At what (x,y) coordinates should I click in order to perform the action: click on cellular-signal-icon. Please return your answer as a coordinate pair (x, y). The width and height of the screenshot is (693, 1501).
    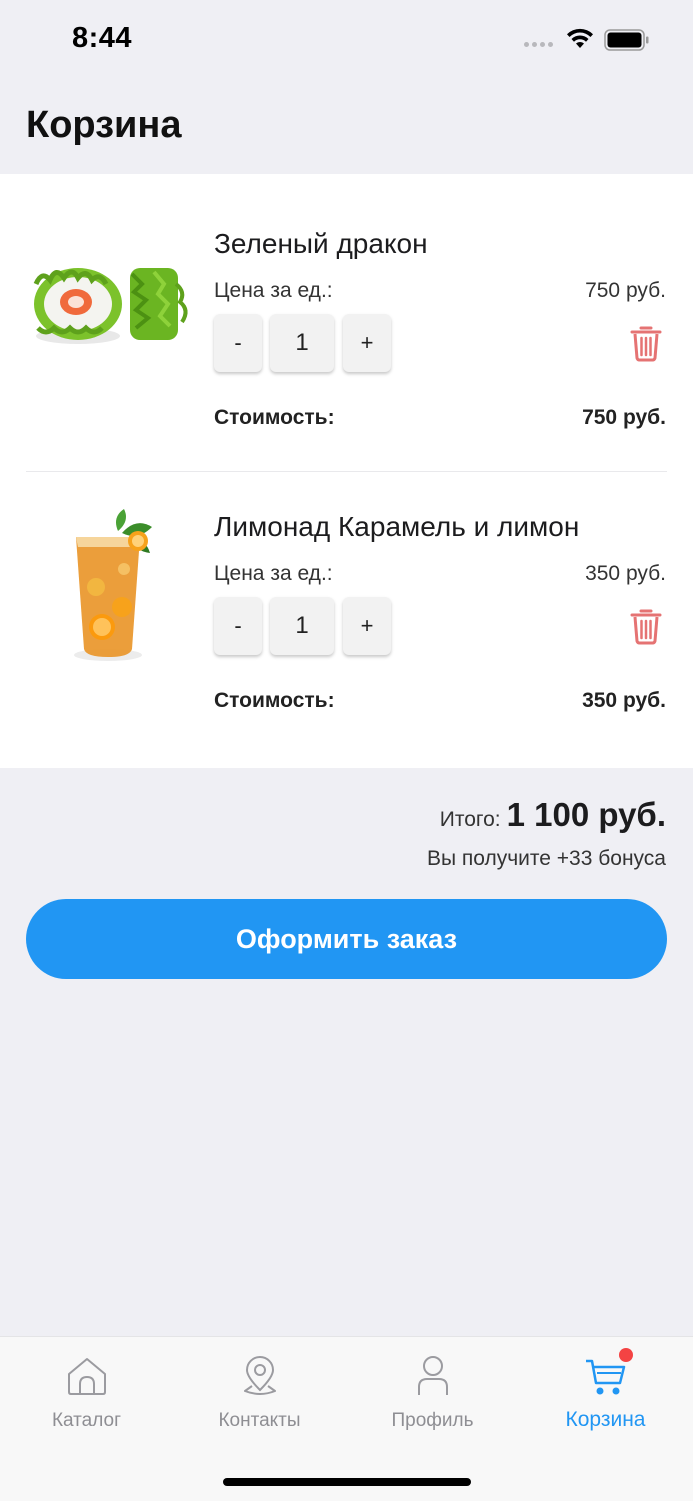
    Looking at the image, I should click on (538, 44).